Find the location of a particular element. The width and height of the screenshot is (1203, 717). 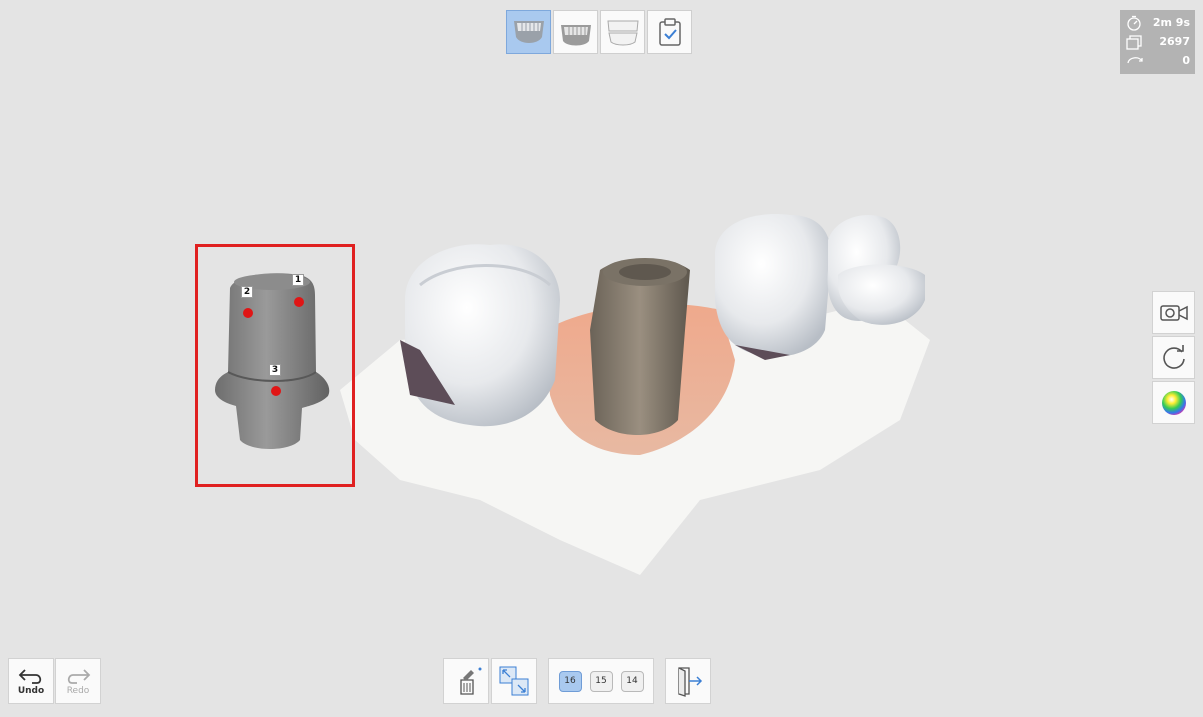

rotation-count: 0 is located at coordinates (1186, 60).